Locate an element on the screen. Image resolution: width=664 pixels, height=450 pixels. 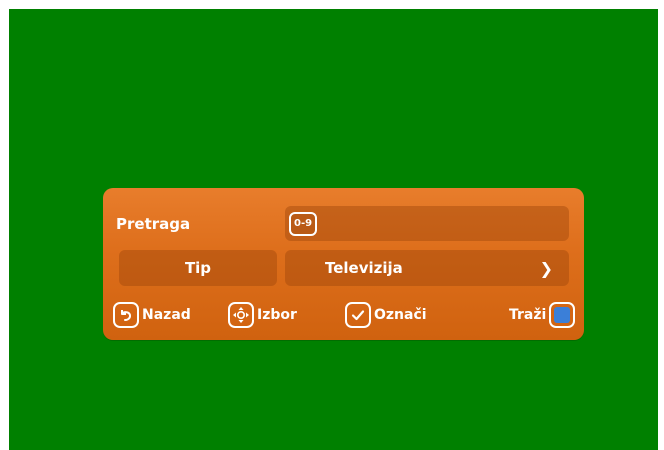
search-hint: Traži is located at coordinates (542, 315).